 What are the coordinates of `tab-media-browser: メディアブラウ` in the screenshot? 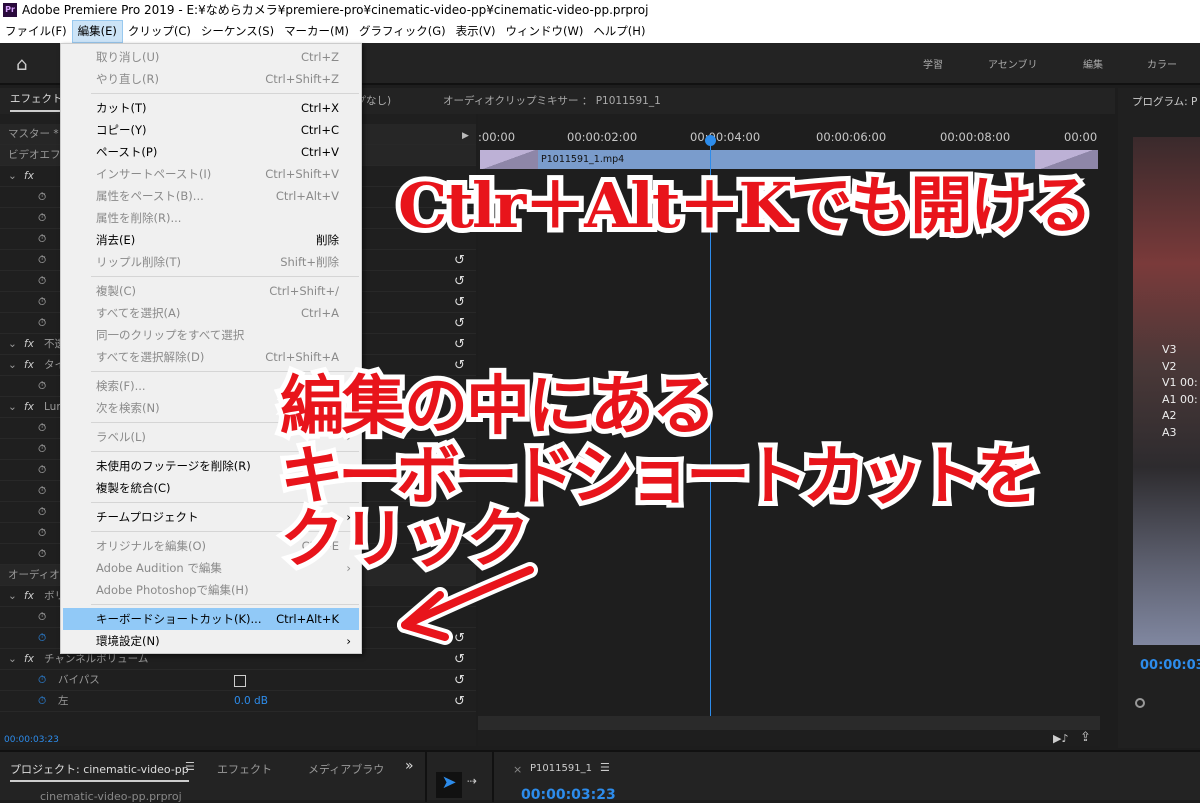 It's located at (346, 769).